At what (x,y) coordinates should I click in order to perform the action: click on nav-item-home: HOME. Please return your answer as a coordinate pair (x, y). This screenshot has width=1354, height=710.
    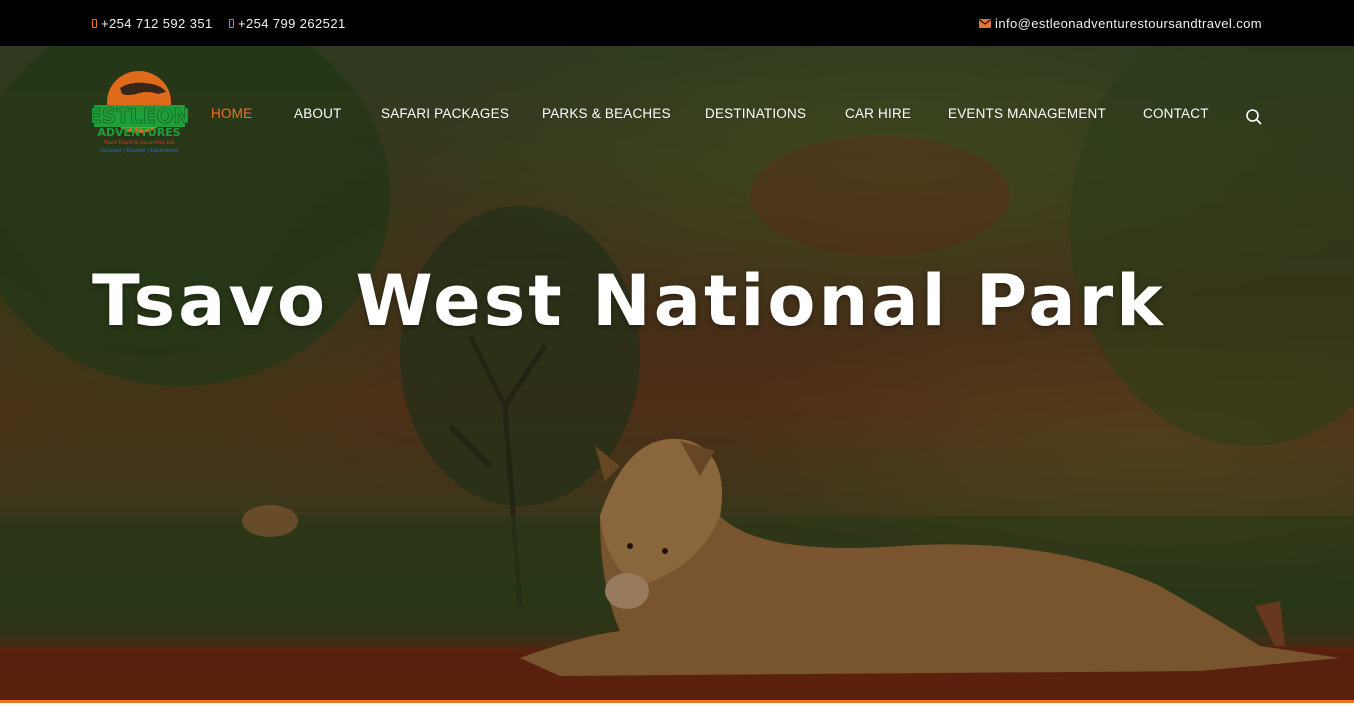
    Looking at the image, I should click on (231, 113).